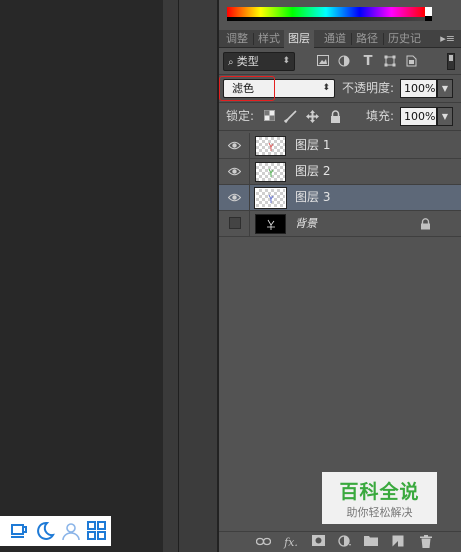 This screenshot has width=461, height=552. Describe the element at coordinates (247, 61) in the screenshot. I see `kind-filter-label: 类型` at that location.